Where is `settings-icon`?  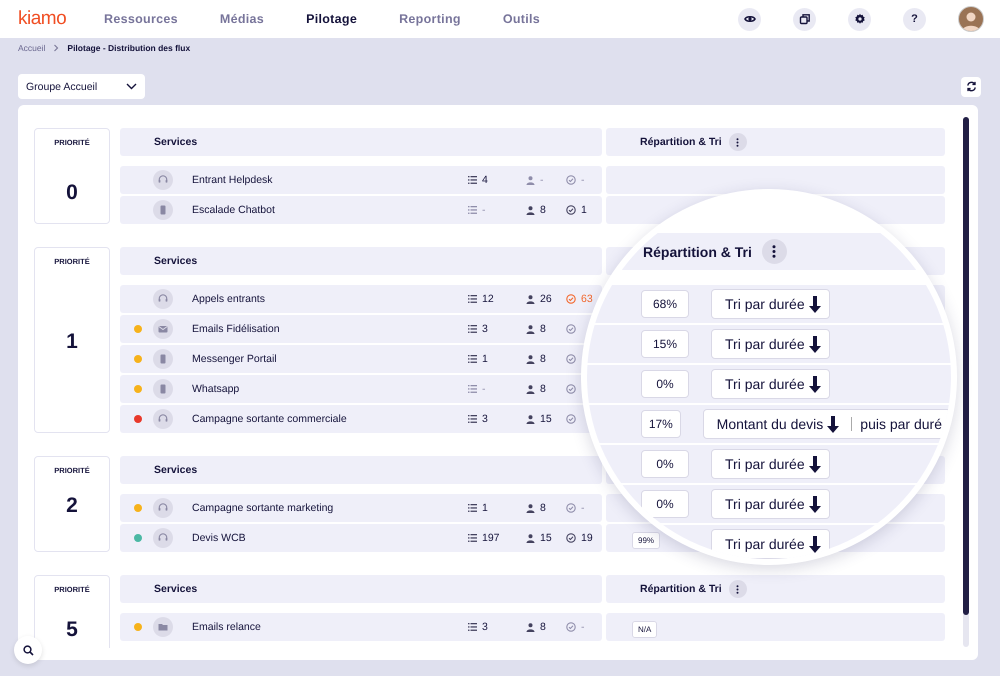 settings-icon is located at coordinates (860, 19).